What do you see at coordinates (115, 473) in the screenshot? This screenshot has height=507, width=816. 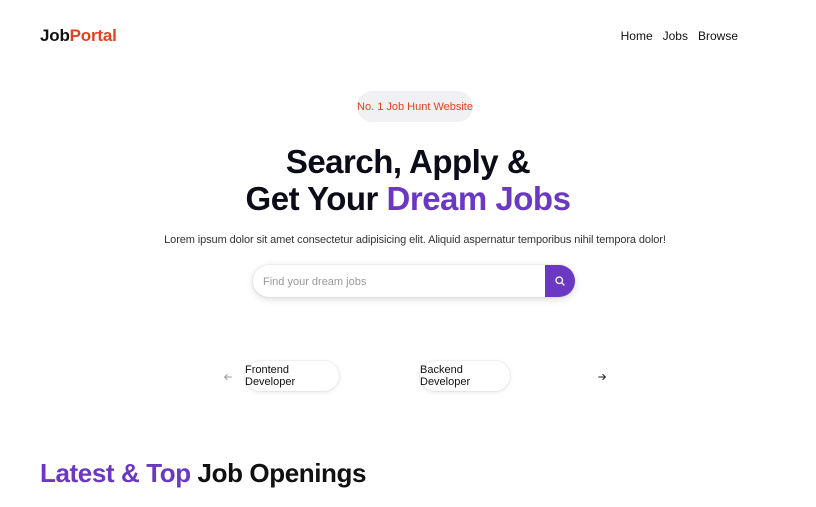 I see `latest-jobs-title-accent: Latest & Top` at bounding box center [115, 473].